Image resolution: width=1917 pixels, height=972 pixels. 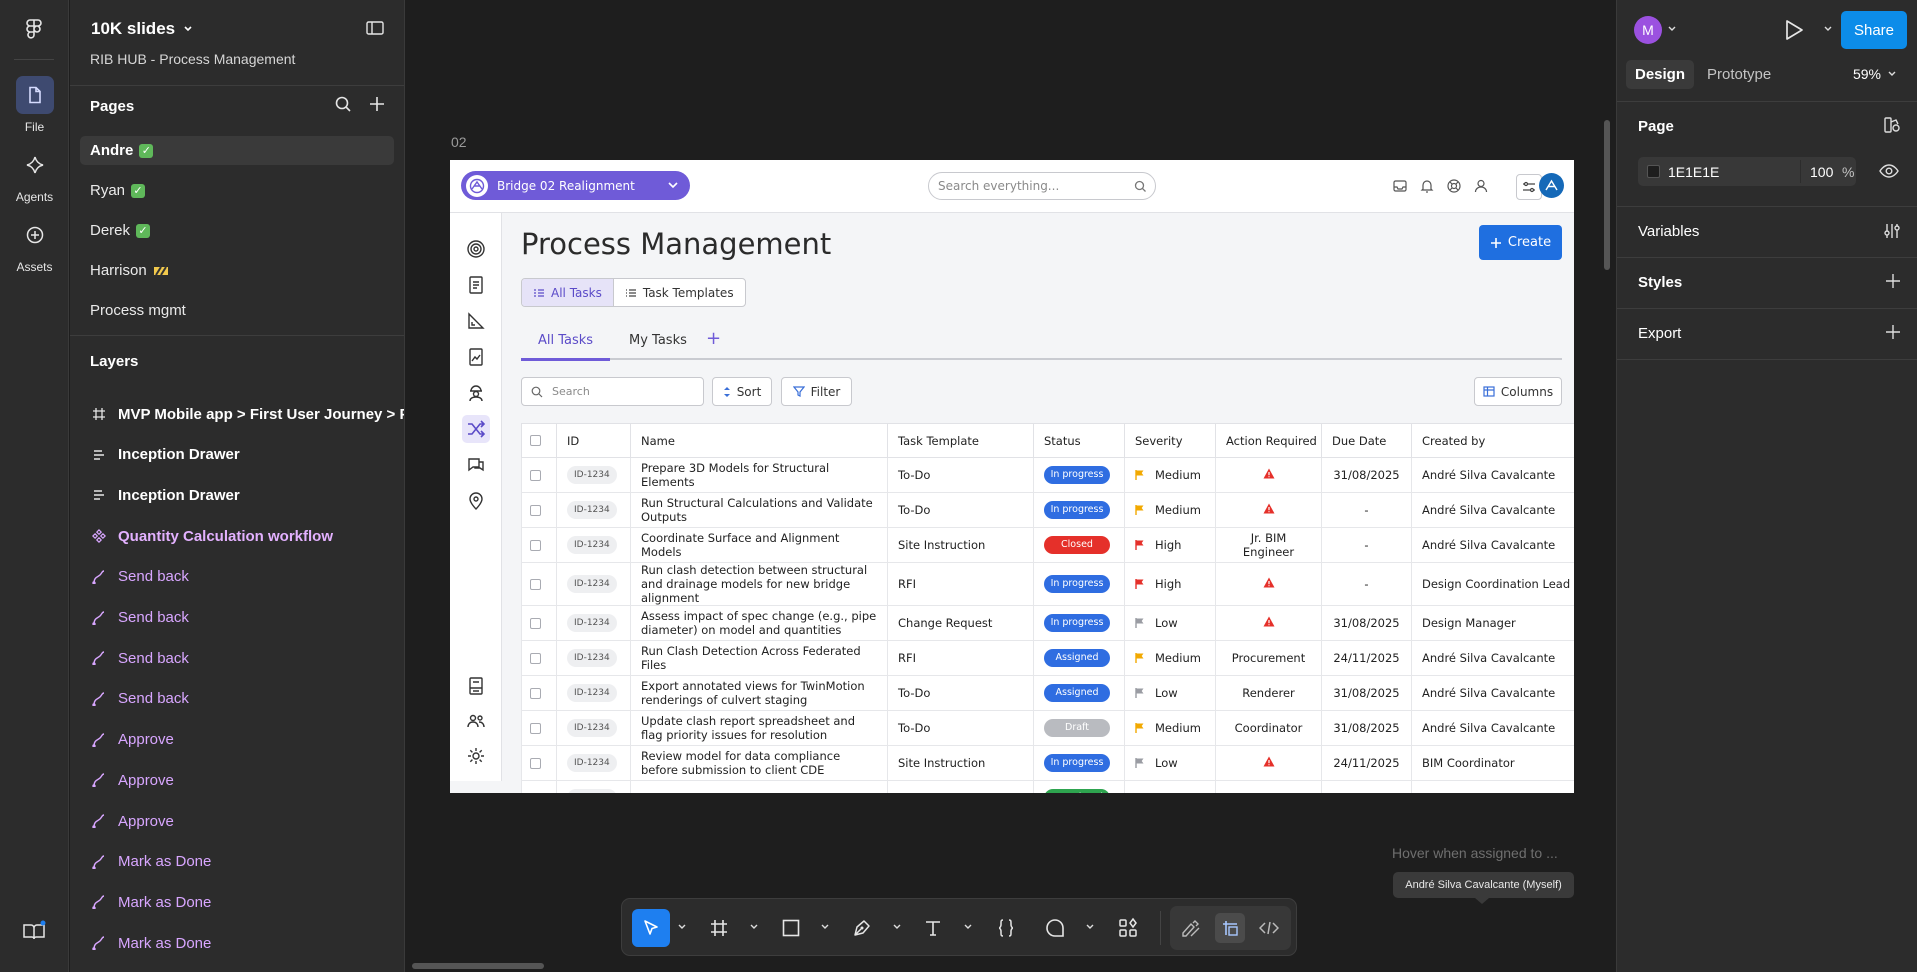 I want to click on user-icon, so click(x=1481, y=186).